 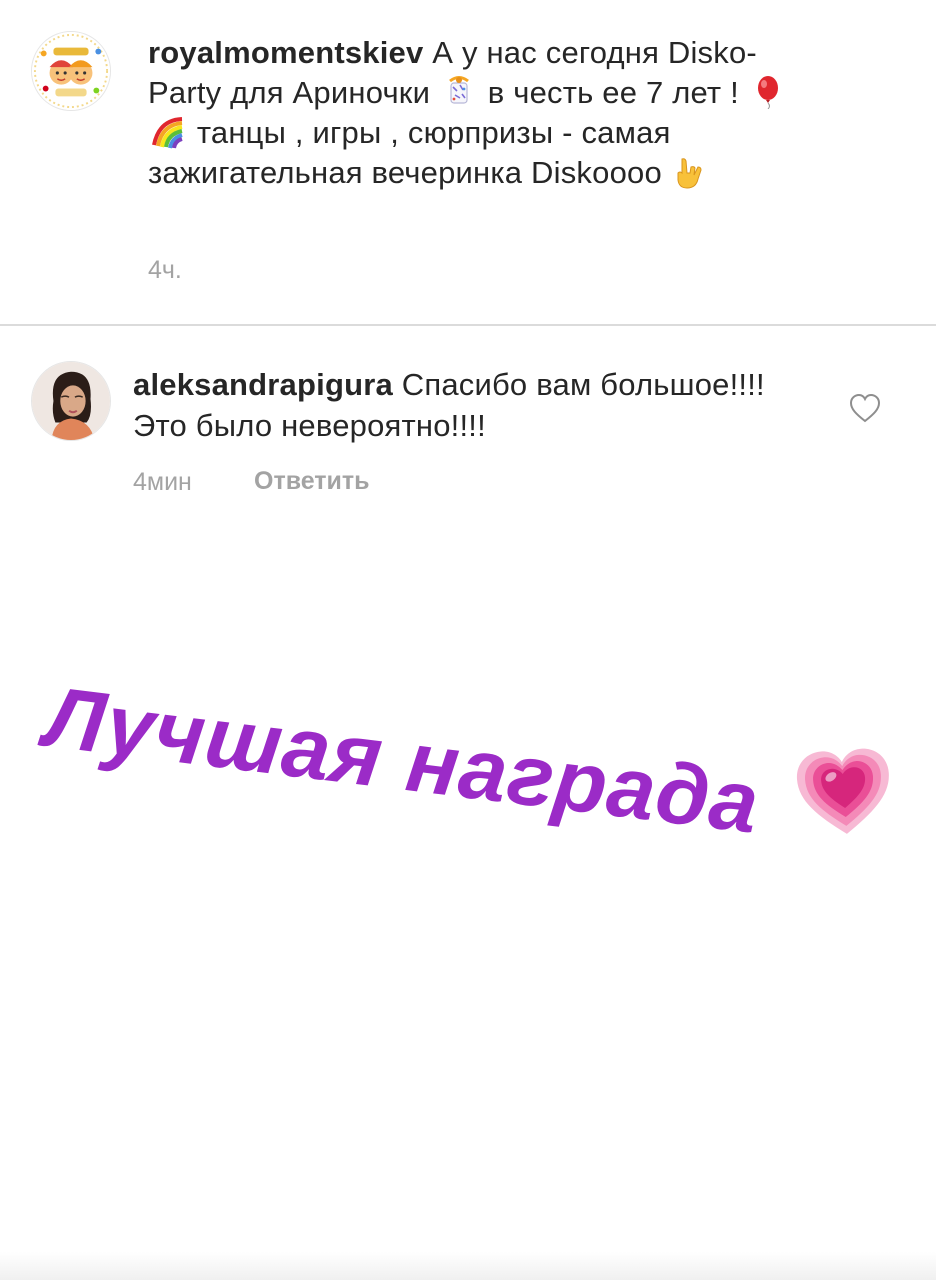 I want to click on brand-avatar, so click(x=71, y=71).